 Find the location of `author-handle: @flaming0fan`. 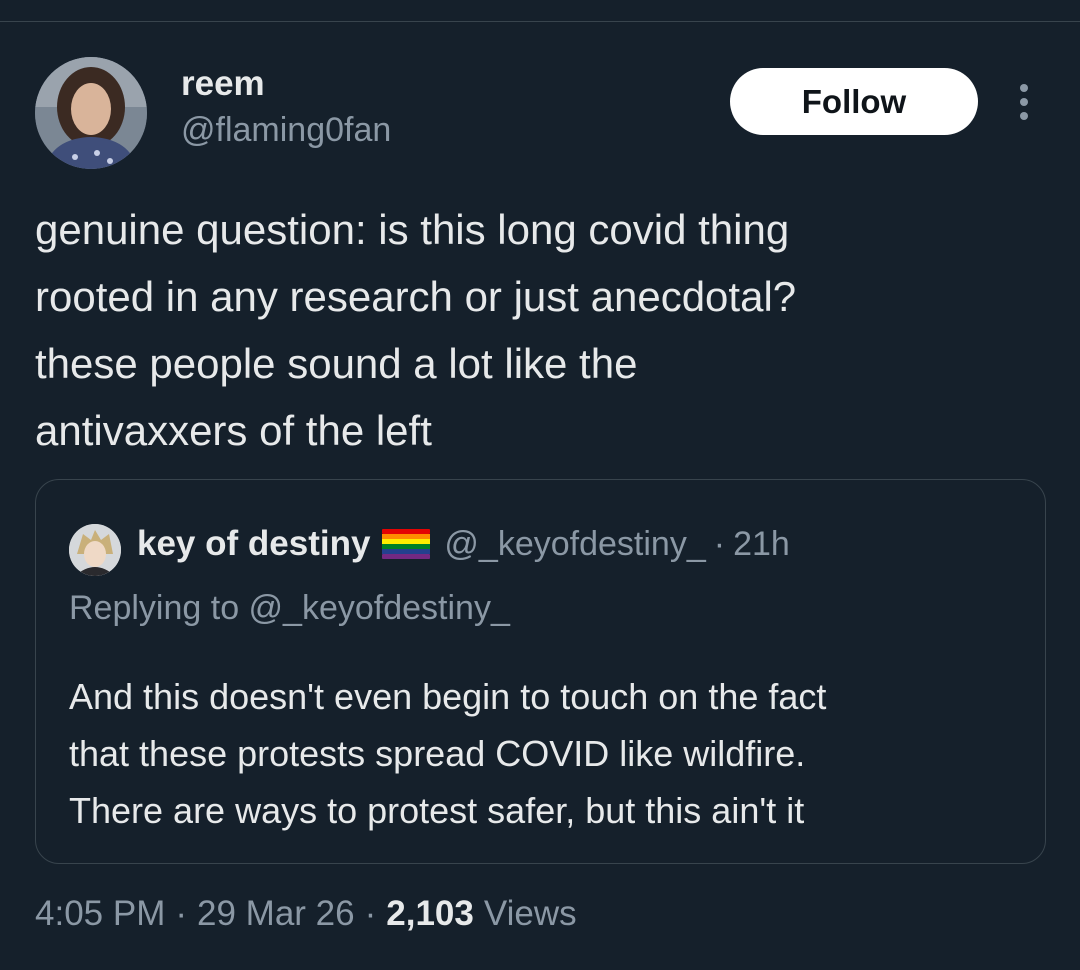

author-handle: @flaming0fan is located at coordinates (286, 130).